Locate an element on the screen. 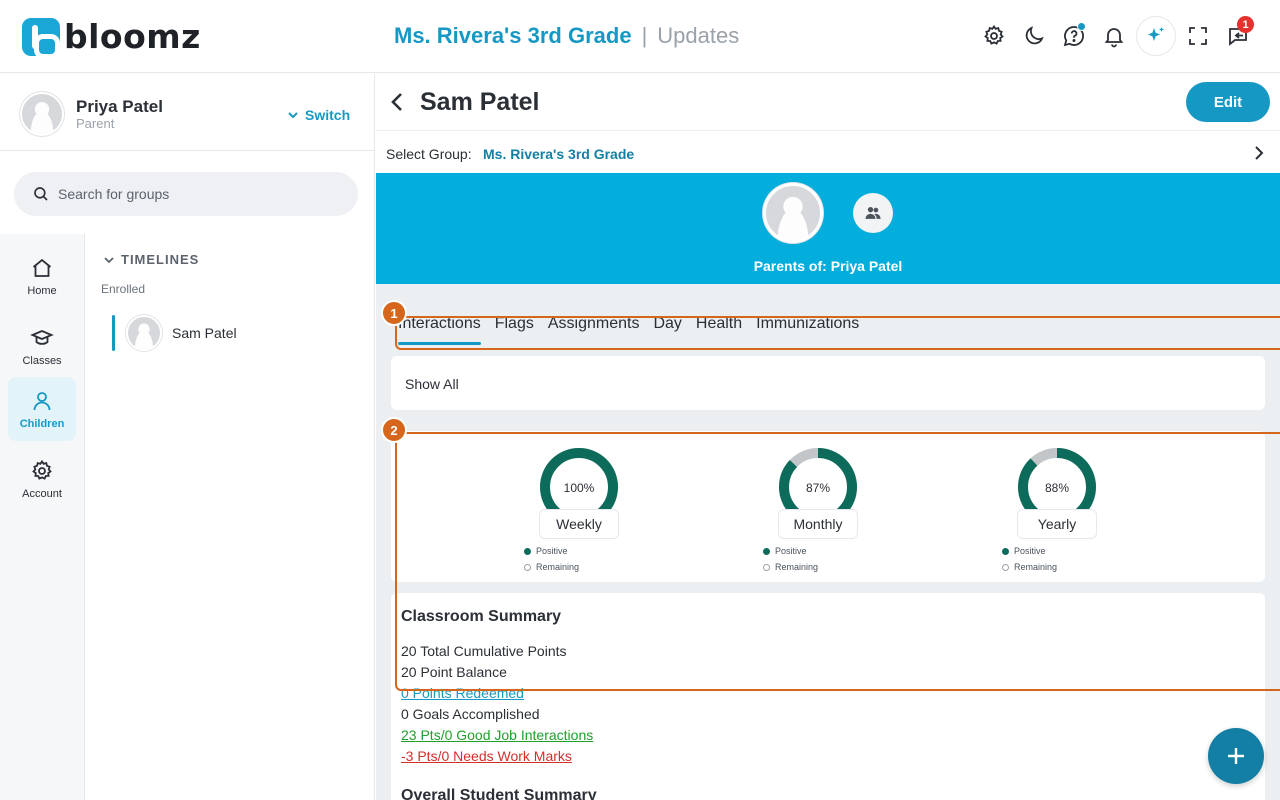  remaining-dot is located at coordinates (766, 567).